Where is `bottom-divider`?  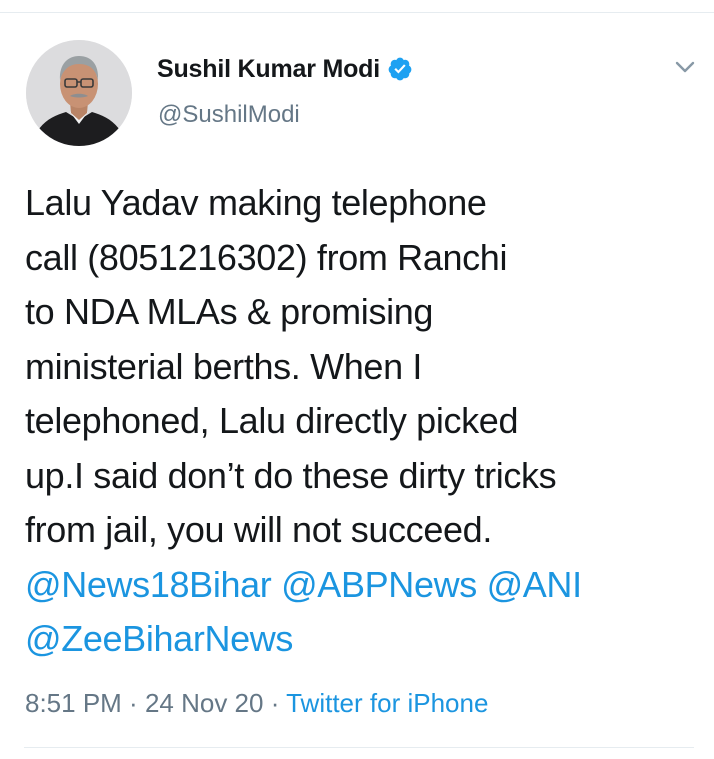
bottom-divider is located at coordinates (359, 747).